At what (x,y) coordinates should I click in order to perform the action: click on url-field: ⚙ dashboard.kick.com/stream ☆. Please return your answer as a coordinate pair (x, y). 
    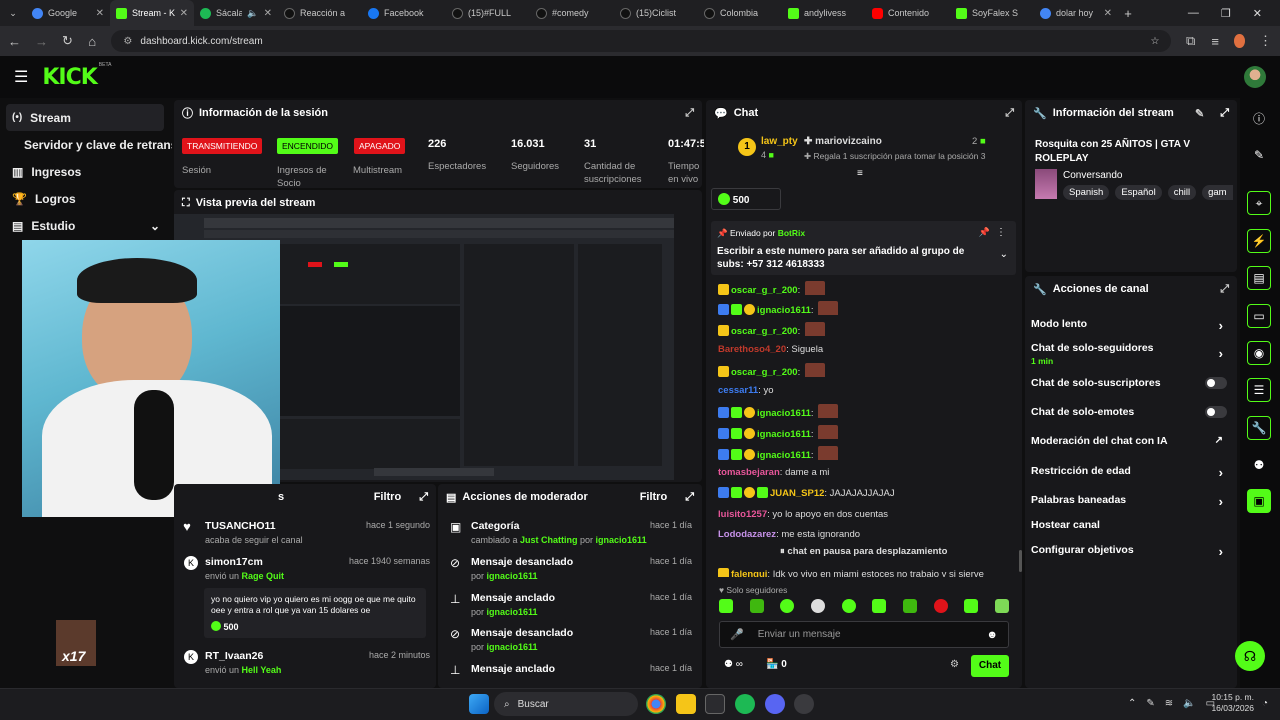
    Looking at the image, I should click on (641, 41).